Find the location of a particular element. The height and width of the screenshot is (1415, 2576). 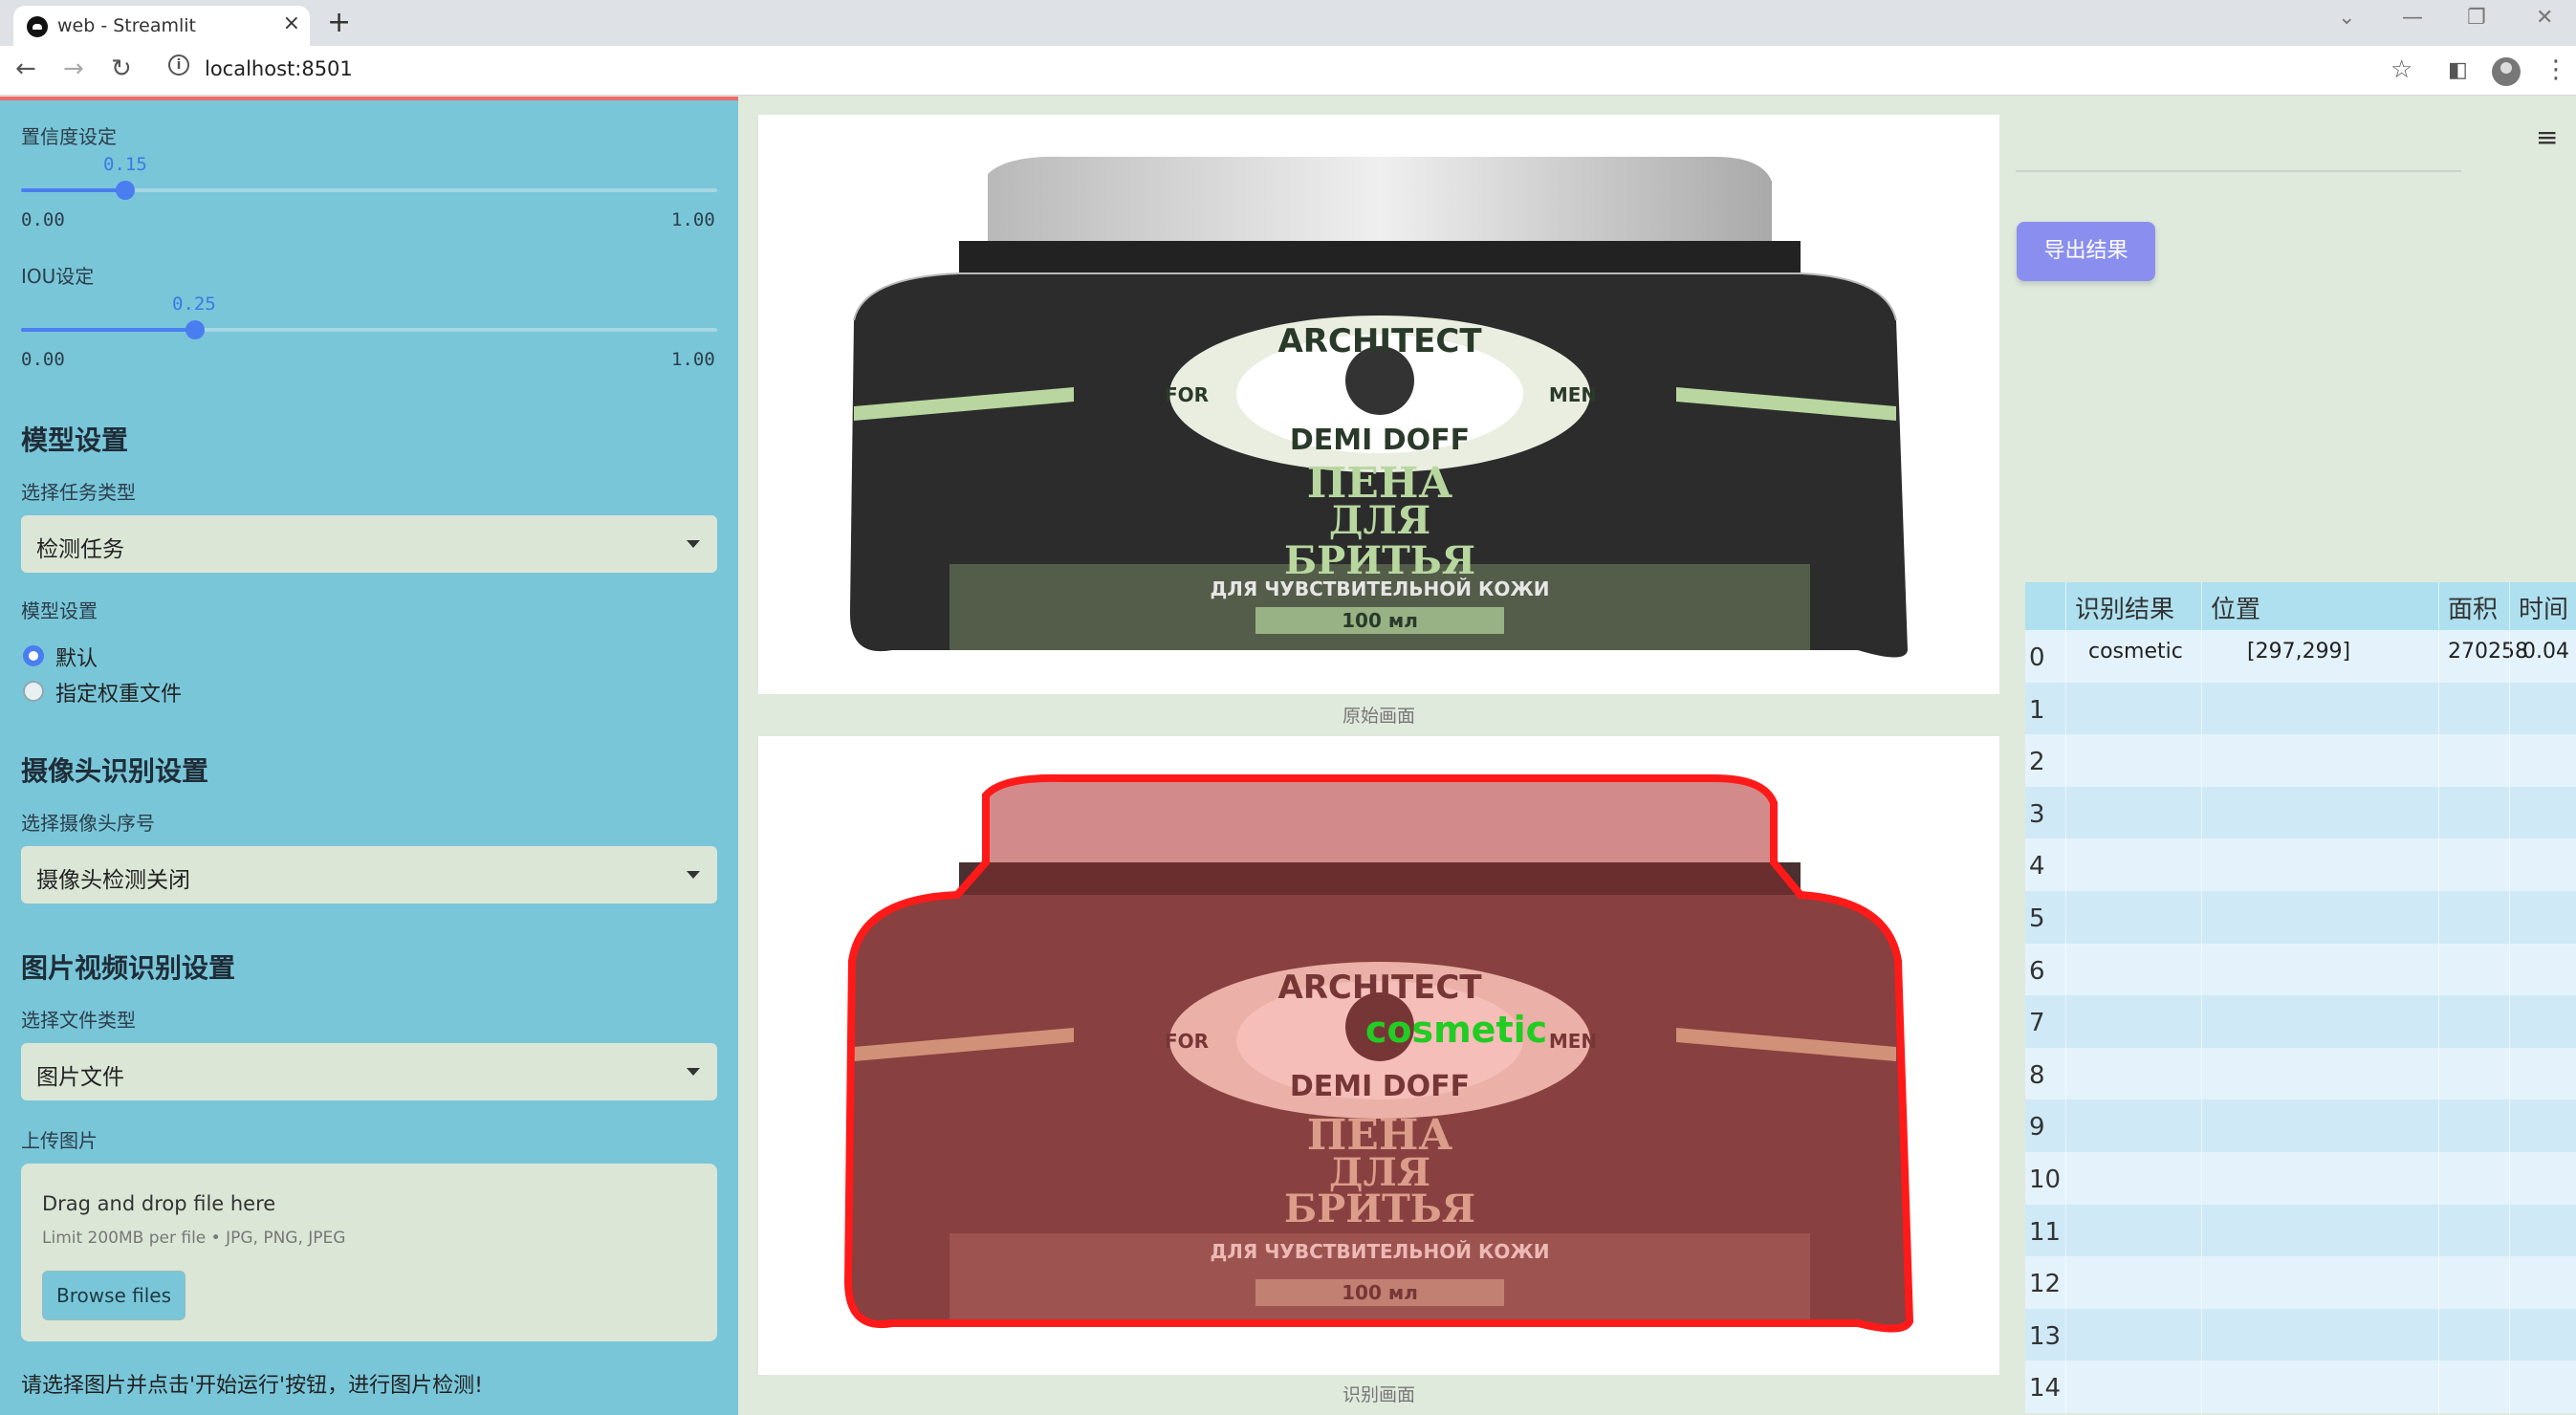

url-text: localhost:8501 is located at coordinates (279, 69).